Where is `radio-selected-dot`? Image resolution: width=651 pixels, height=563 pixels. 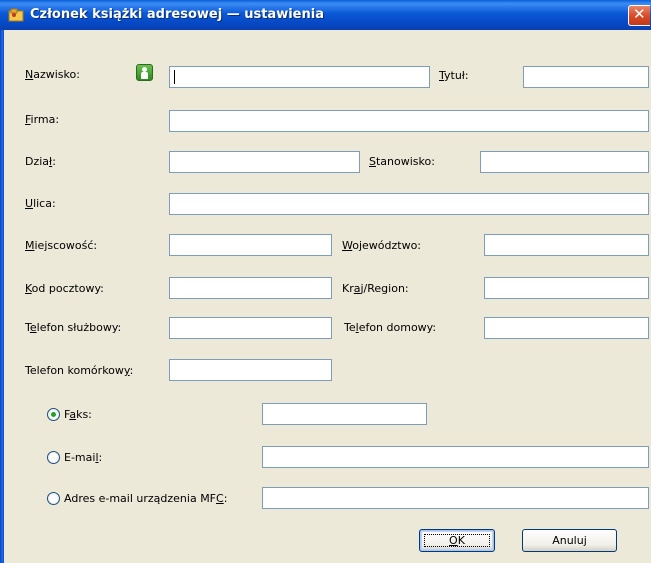 radio-selected-dot is located at coordinates (53, 414).